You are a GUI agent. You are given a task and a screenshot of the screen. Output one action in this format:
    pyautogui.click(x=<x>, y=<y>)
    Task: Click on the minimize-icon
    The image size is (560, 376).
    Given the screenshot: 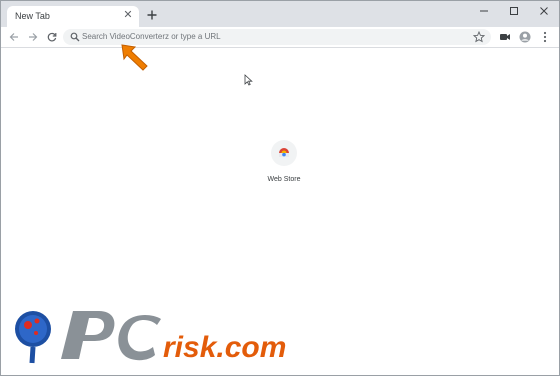 What is the action you would take?
    pyautogui.click(x=484, y=11)
    